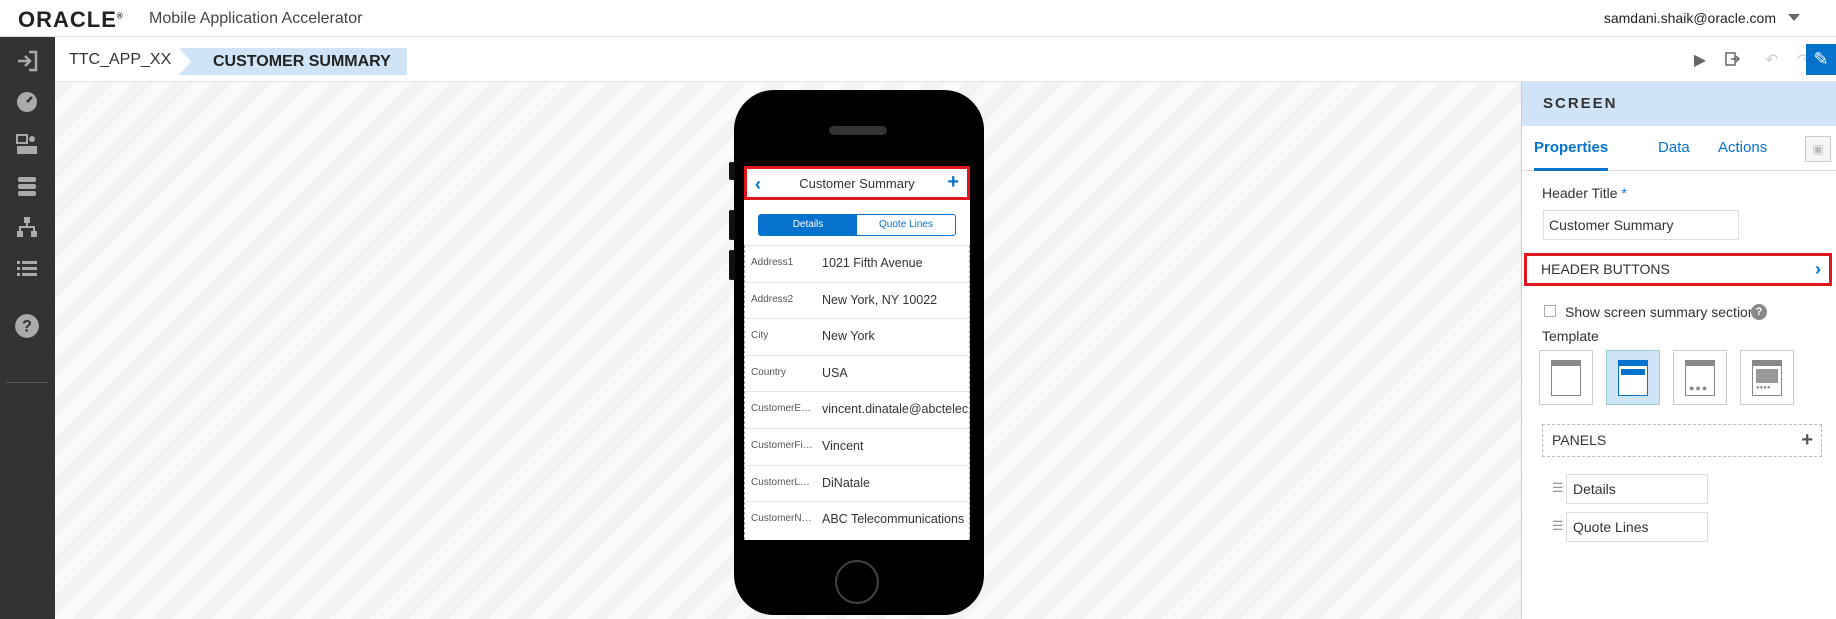  Describe the element at coordinates (27, 103) in the screenshot. I see `dashboard-icon` at that location.